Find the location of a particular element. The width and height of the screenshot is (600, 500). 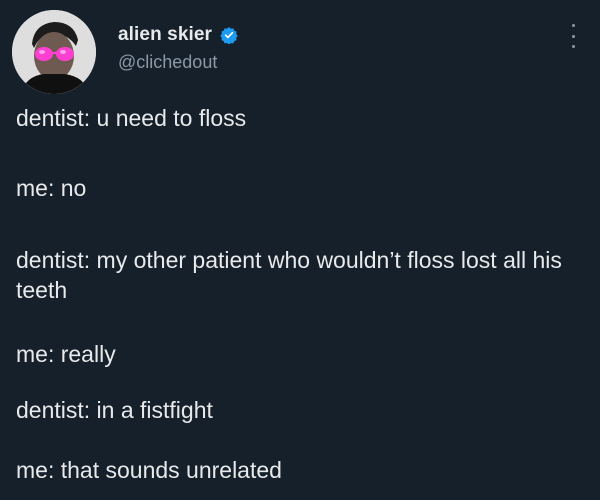

author-handle: @clichedout is located at coordinates (167, 62).